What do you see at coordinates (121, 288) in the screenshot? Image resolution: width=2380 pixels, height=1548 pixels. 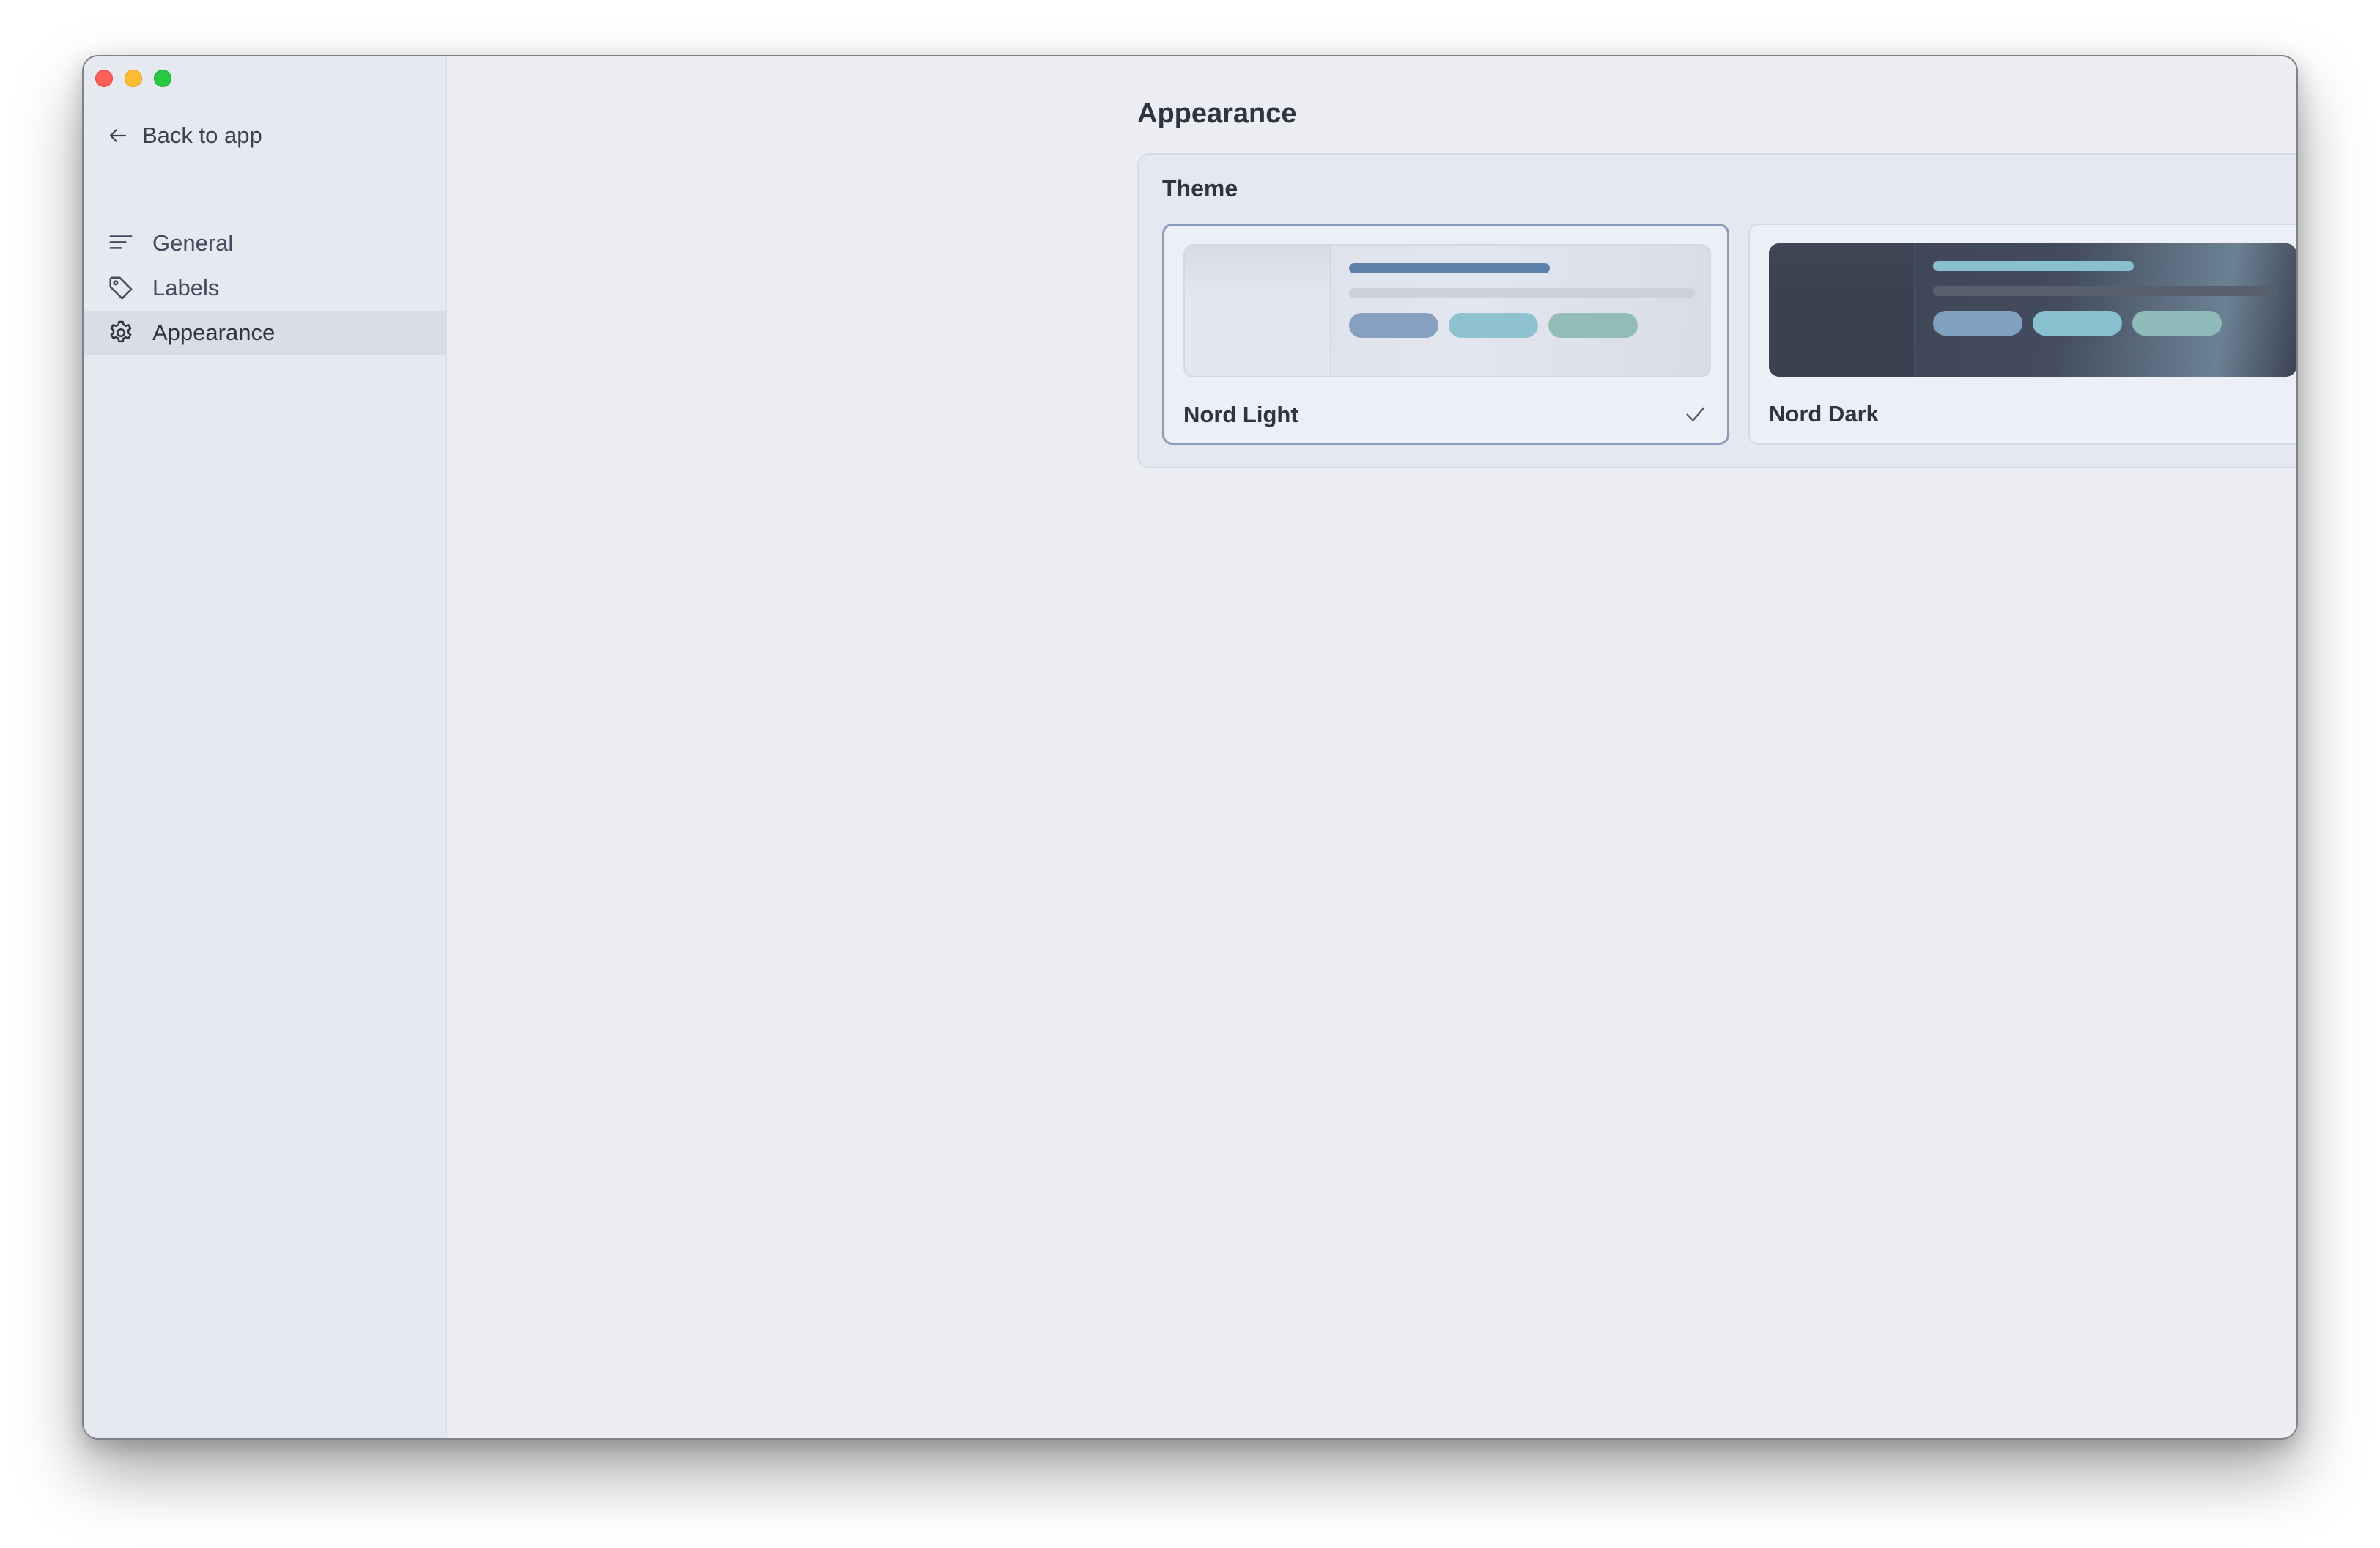 I see `tag-icon` at bounding box center [121, 288].